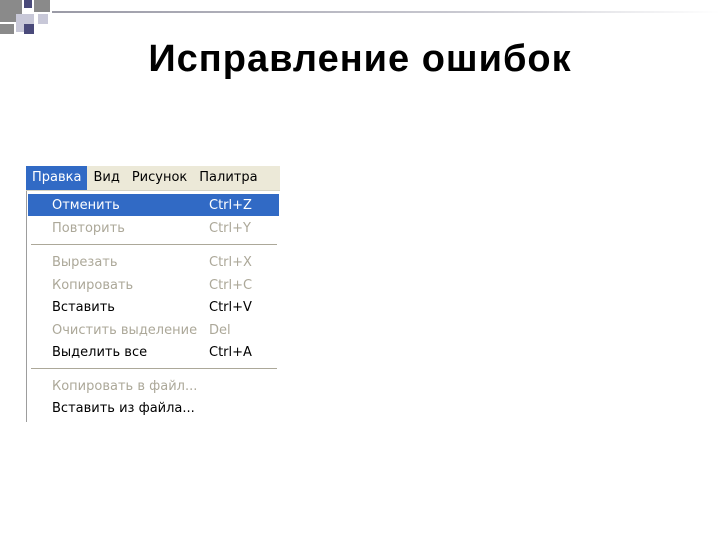  Describe the element at coordinates (230, 352) in the screenshot. I see `menu-item-shortcut: Ctrl+A` at that location.